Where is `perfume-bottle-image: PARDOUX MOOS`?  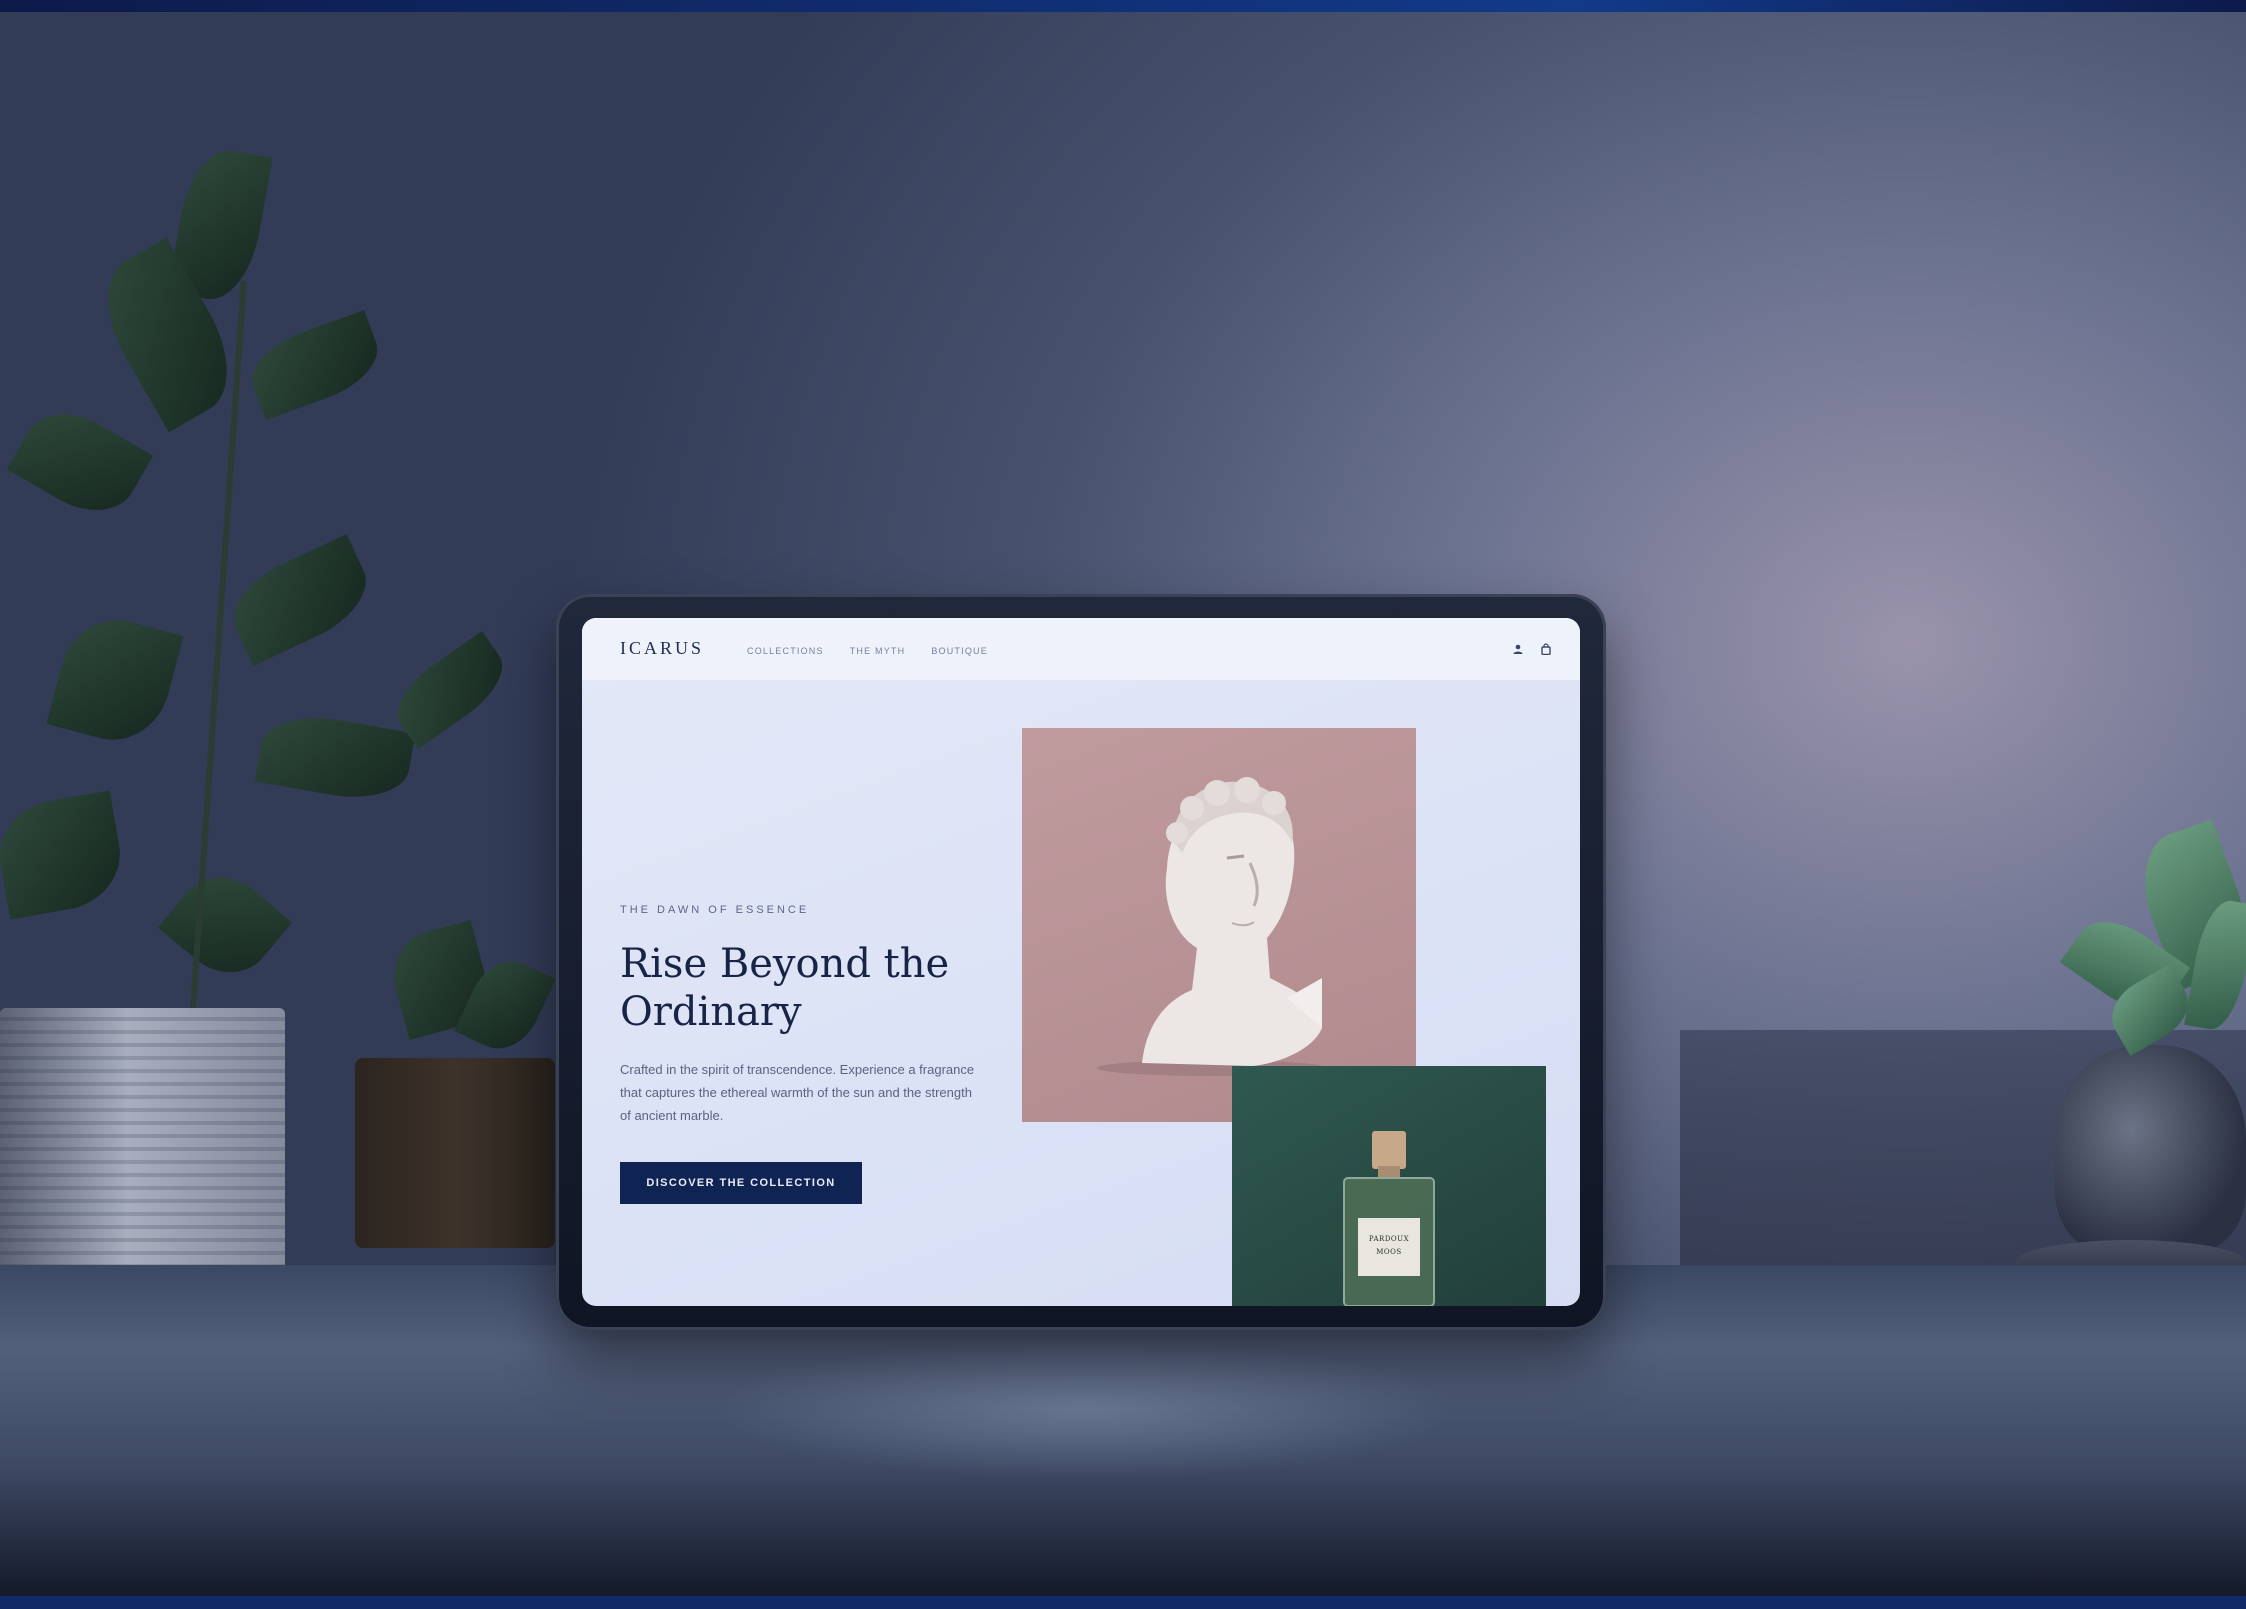
perfume-bottle-image: PARDOUX MOOS is located at coordinates (1389, 1186).